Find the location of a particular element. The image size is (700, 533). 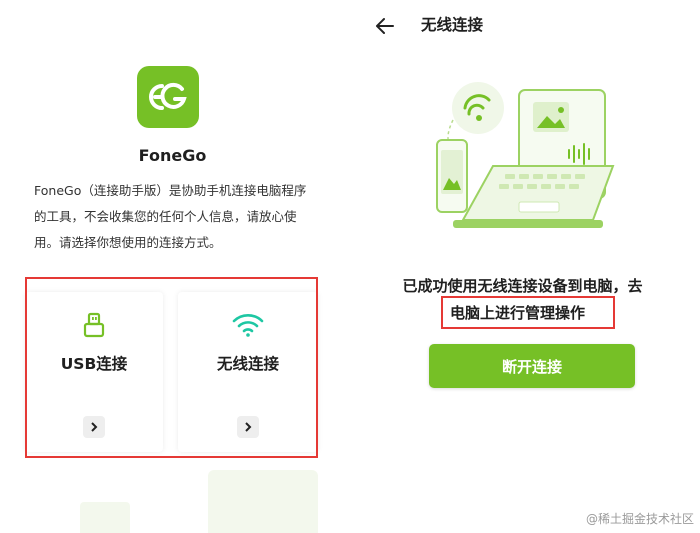

wireless-connect-card: 无线连接 is located at coordinates (248, 372).